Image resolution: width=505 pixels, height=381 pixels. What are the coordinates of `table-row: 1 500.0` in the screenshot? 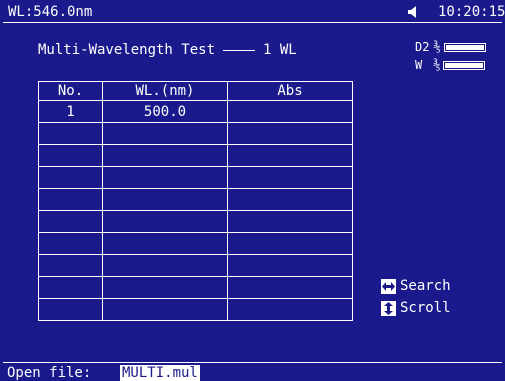 It's located at (195, 111).